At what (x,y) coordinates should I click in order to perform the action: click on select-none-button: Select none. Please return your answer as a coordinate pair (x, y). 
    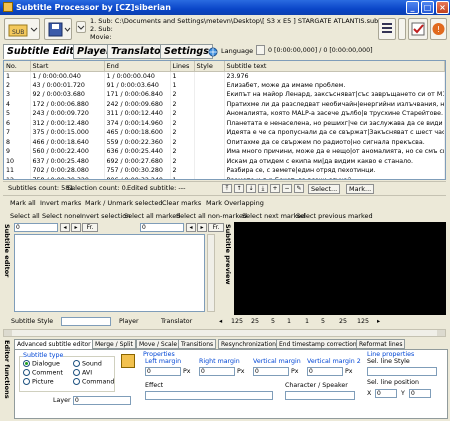
    Looking at the image, I should click on (61, 216).